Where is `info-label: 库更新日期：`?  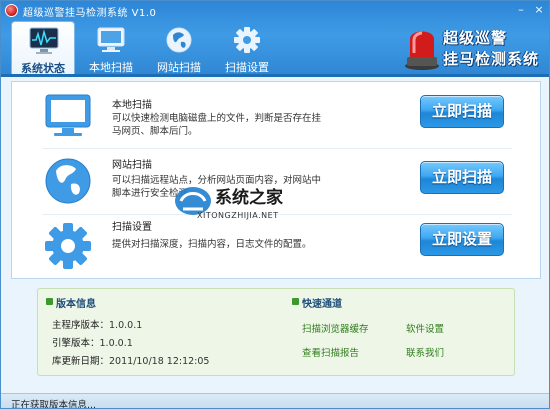 info-label: 库更新日期： is located at coordinates (81, 361).